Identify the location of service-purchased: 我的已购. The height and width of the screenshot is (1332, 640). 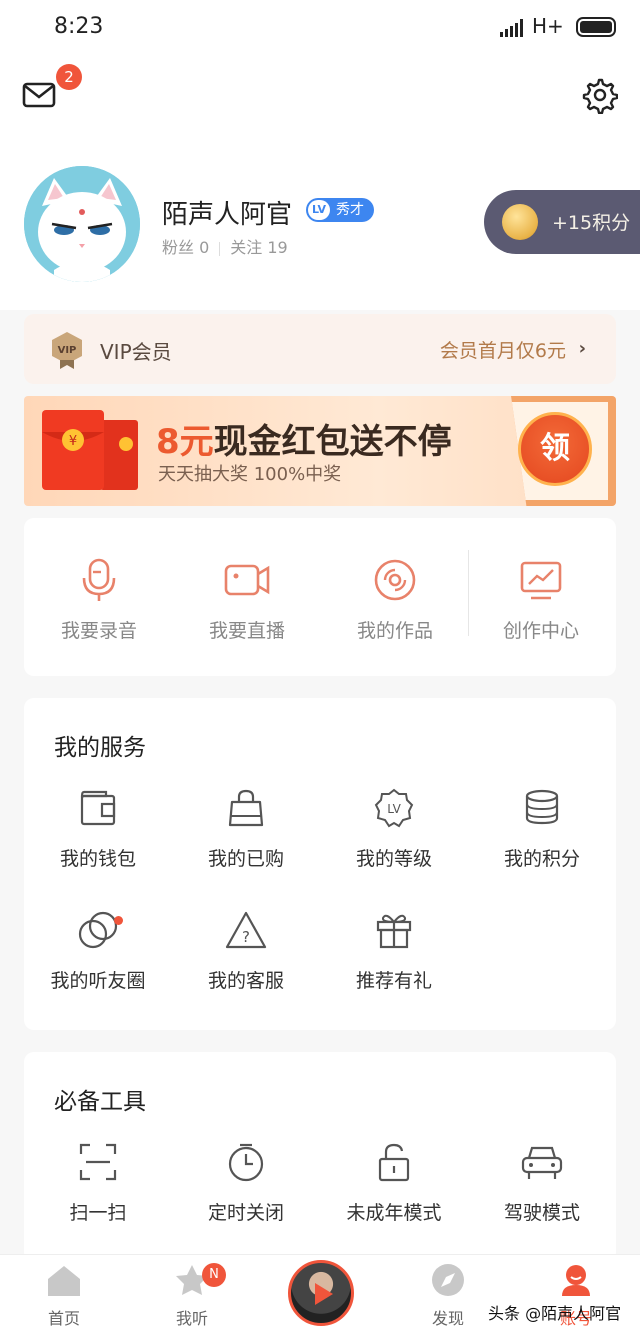
(246, 829).